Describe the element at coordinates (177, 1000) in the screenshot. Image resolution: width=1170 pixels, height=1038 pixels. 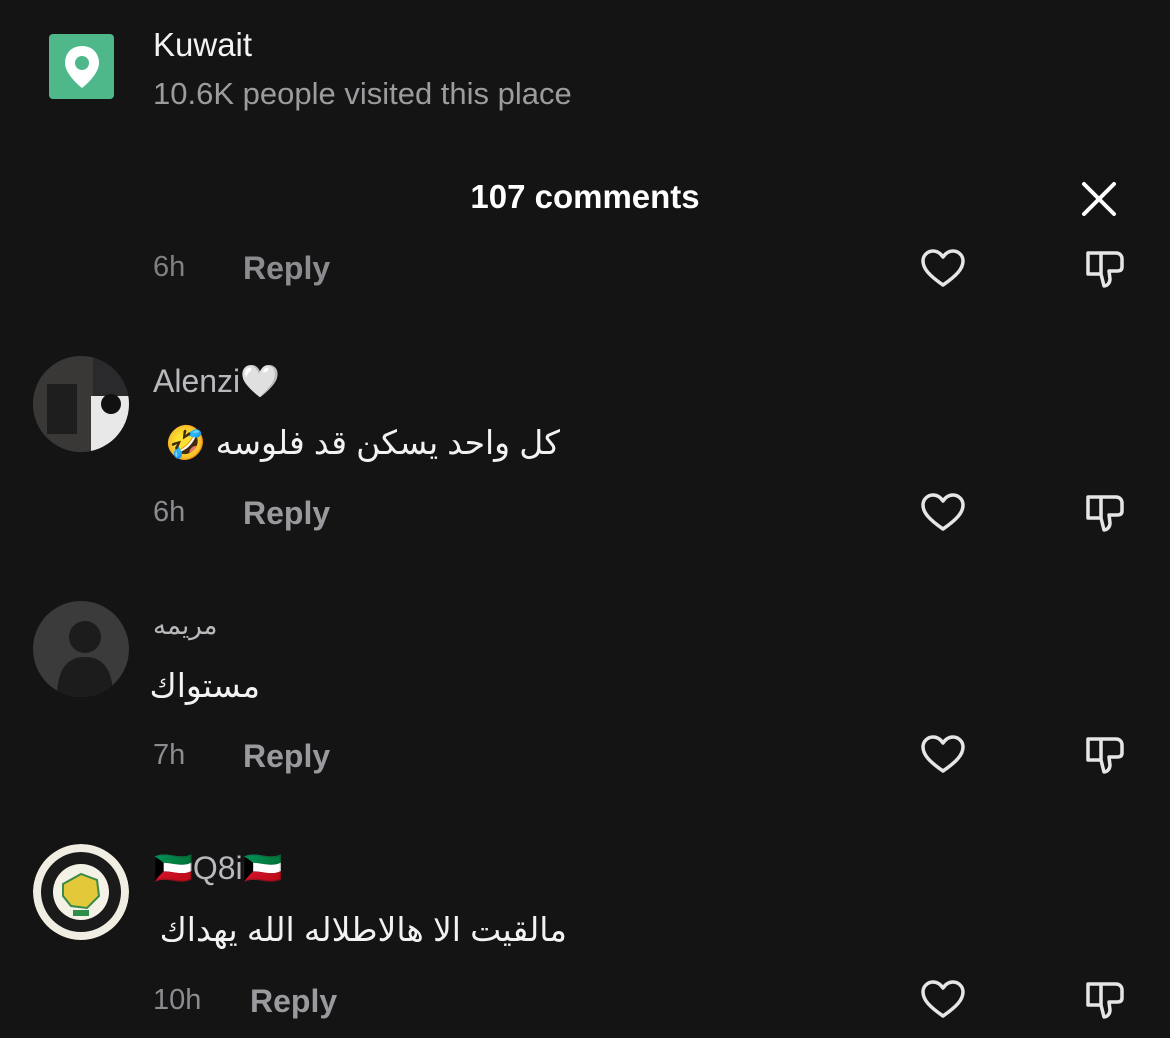
I see `comment-time: 10h` at that location.